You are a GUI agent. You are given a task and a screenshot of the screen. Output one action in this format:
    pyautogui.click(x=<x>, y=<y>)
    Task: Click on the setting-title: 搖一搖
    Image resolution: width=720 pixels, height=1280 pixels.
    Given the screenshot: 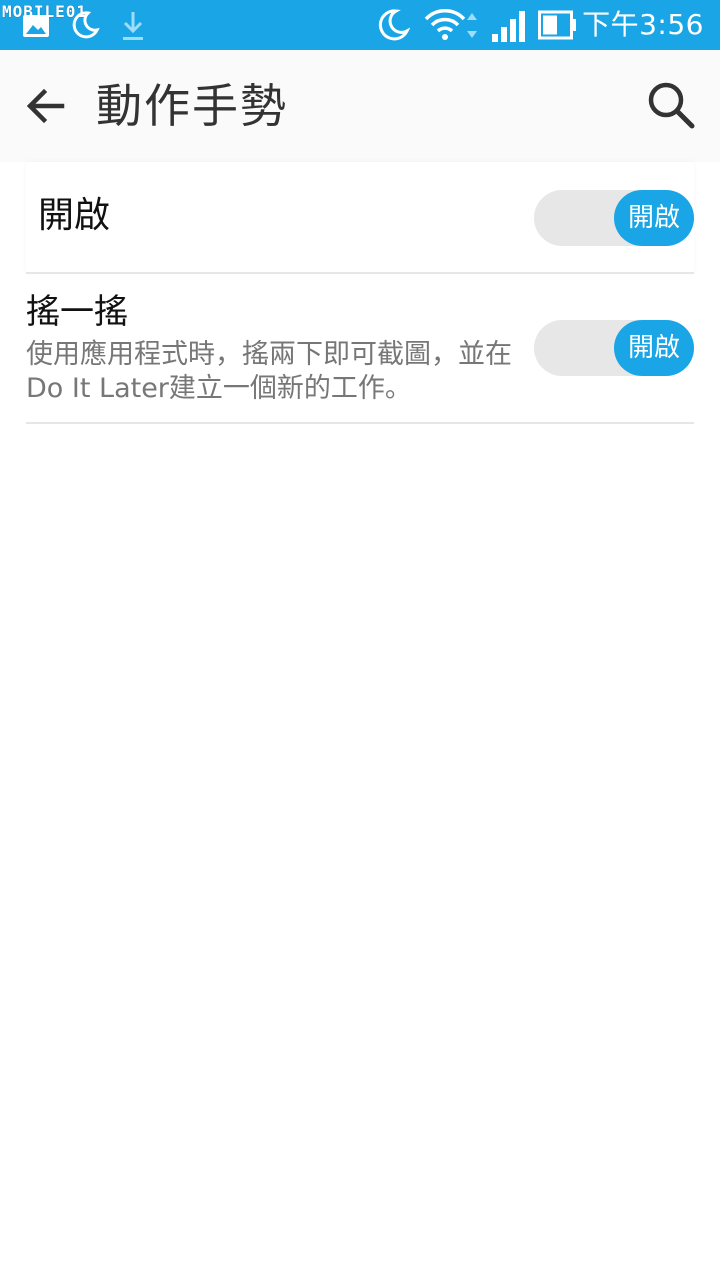 What is the action you would take?
    pyautogui.click(x=77, y=312)
    